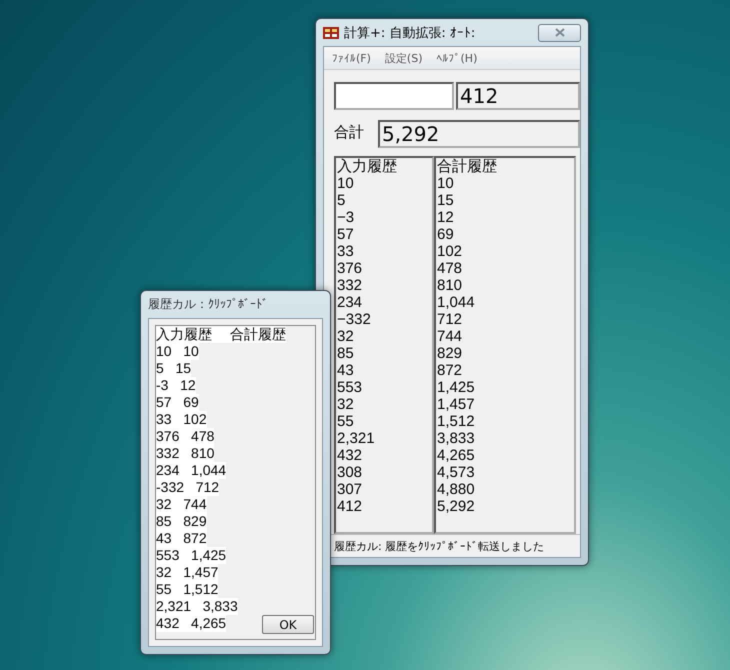  What do you see at coordinates (288, 624) in the screenshot?
I see `ok-button: OK` at bounding box center [288, 624].